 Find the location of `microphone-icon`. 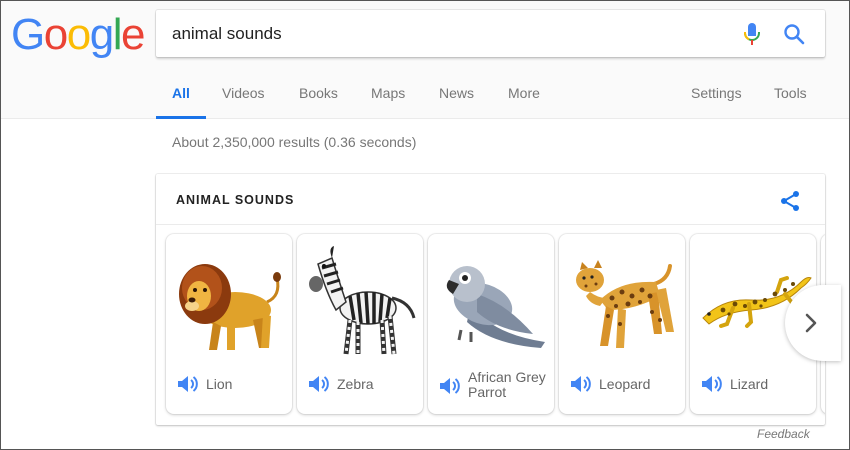

microphone-icon is located at coordinates (752, 34).